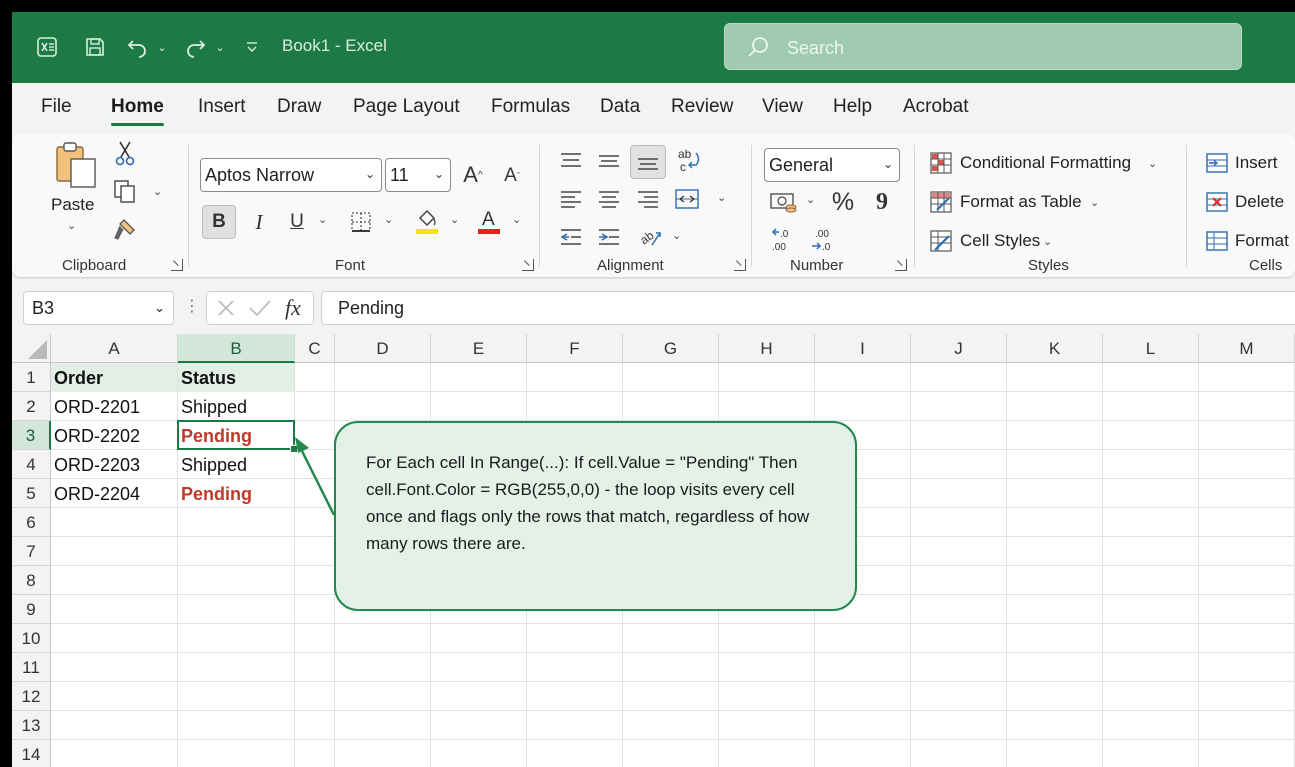 The width and height of the screenshot is (1295, 767). I want to click on cut-icon, so click(125, 153).